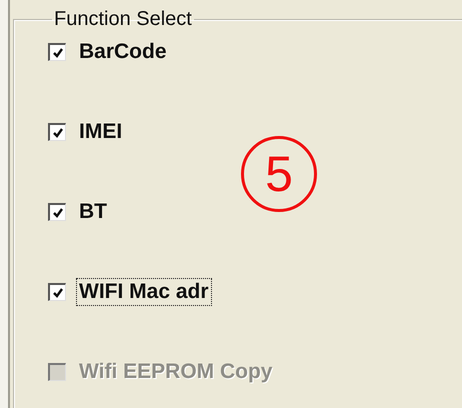  What do you see at coordinates (123, 19) in the screenshot?
I see `group-title: Function Select` at bounding box center [123, 19].